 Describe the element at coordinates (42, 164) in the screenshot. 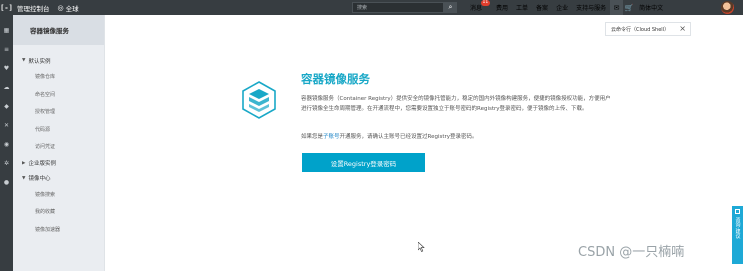

I see `sidebar-group-label: 企业版实例` at that location.